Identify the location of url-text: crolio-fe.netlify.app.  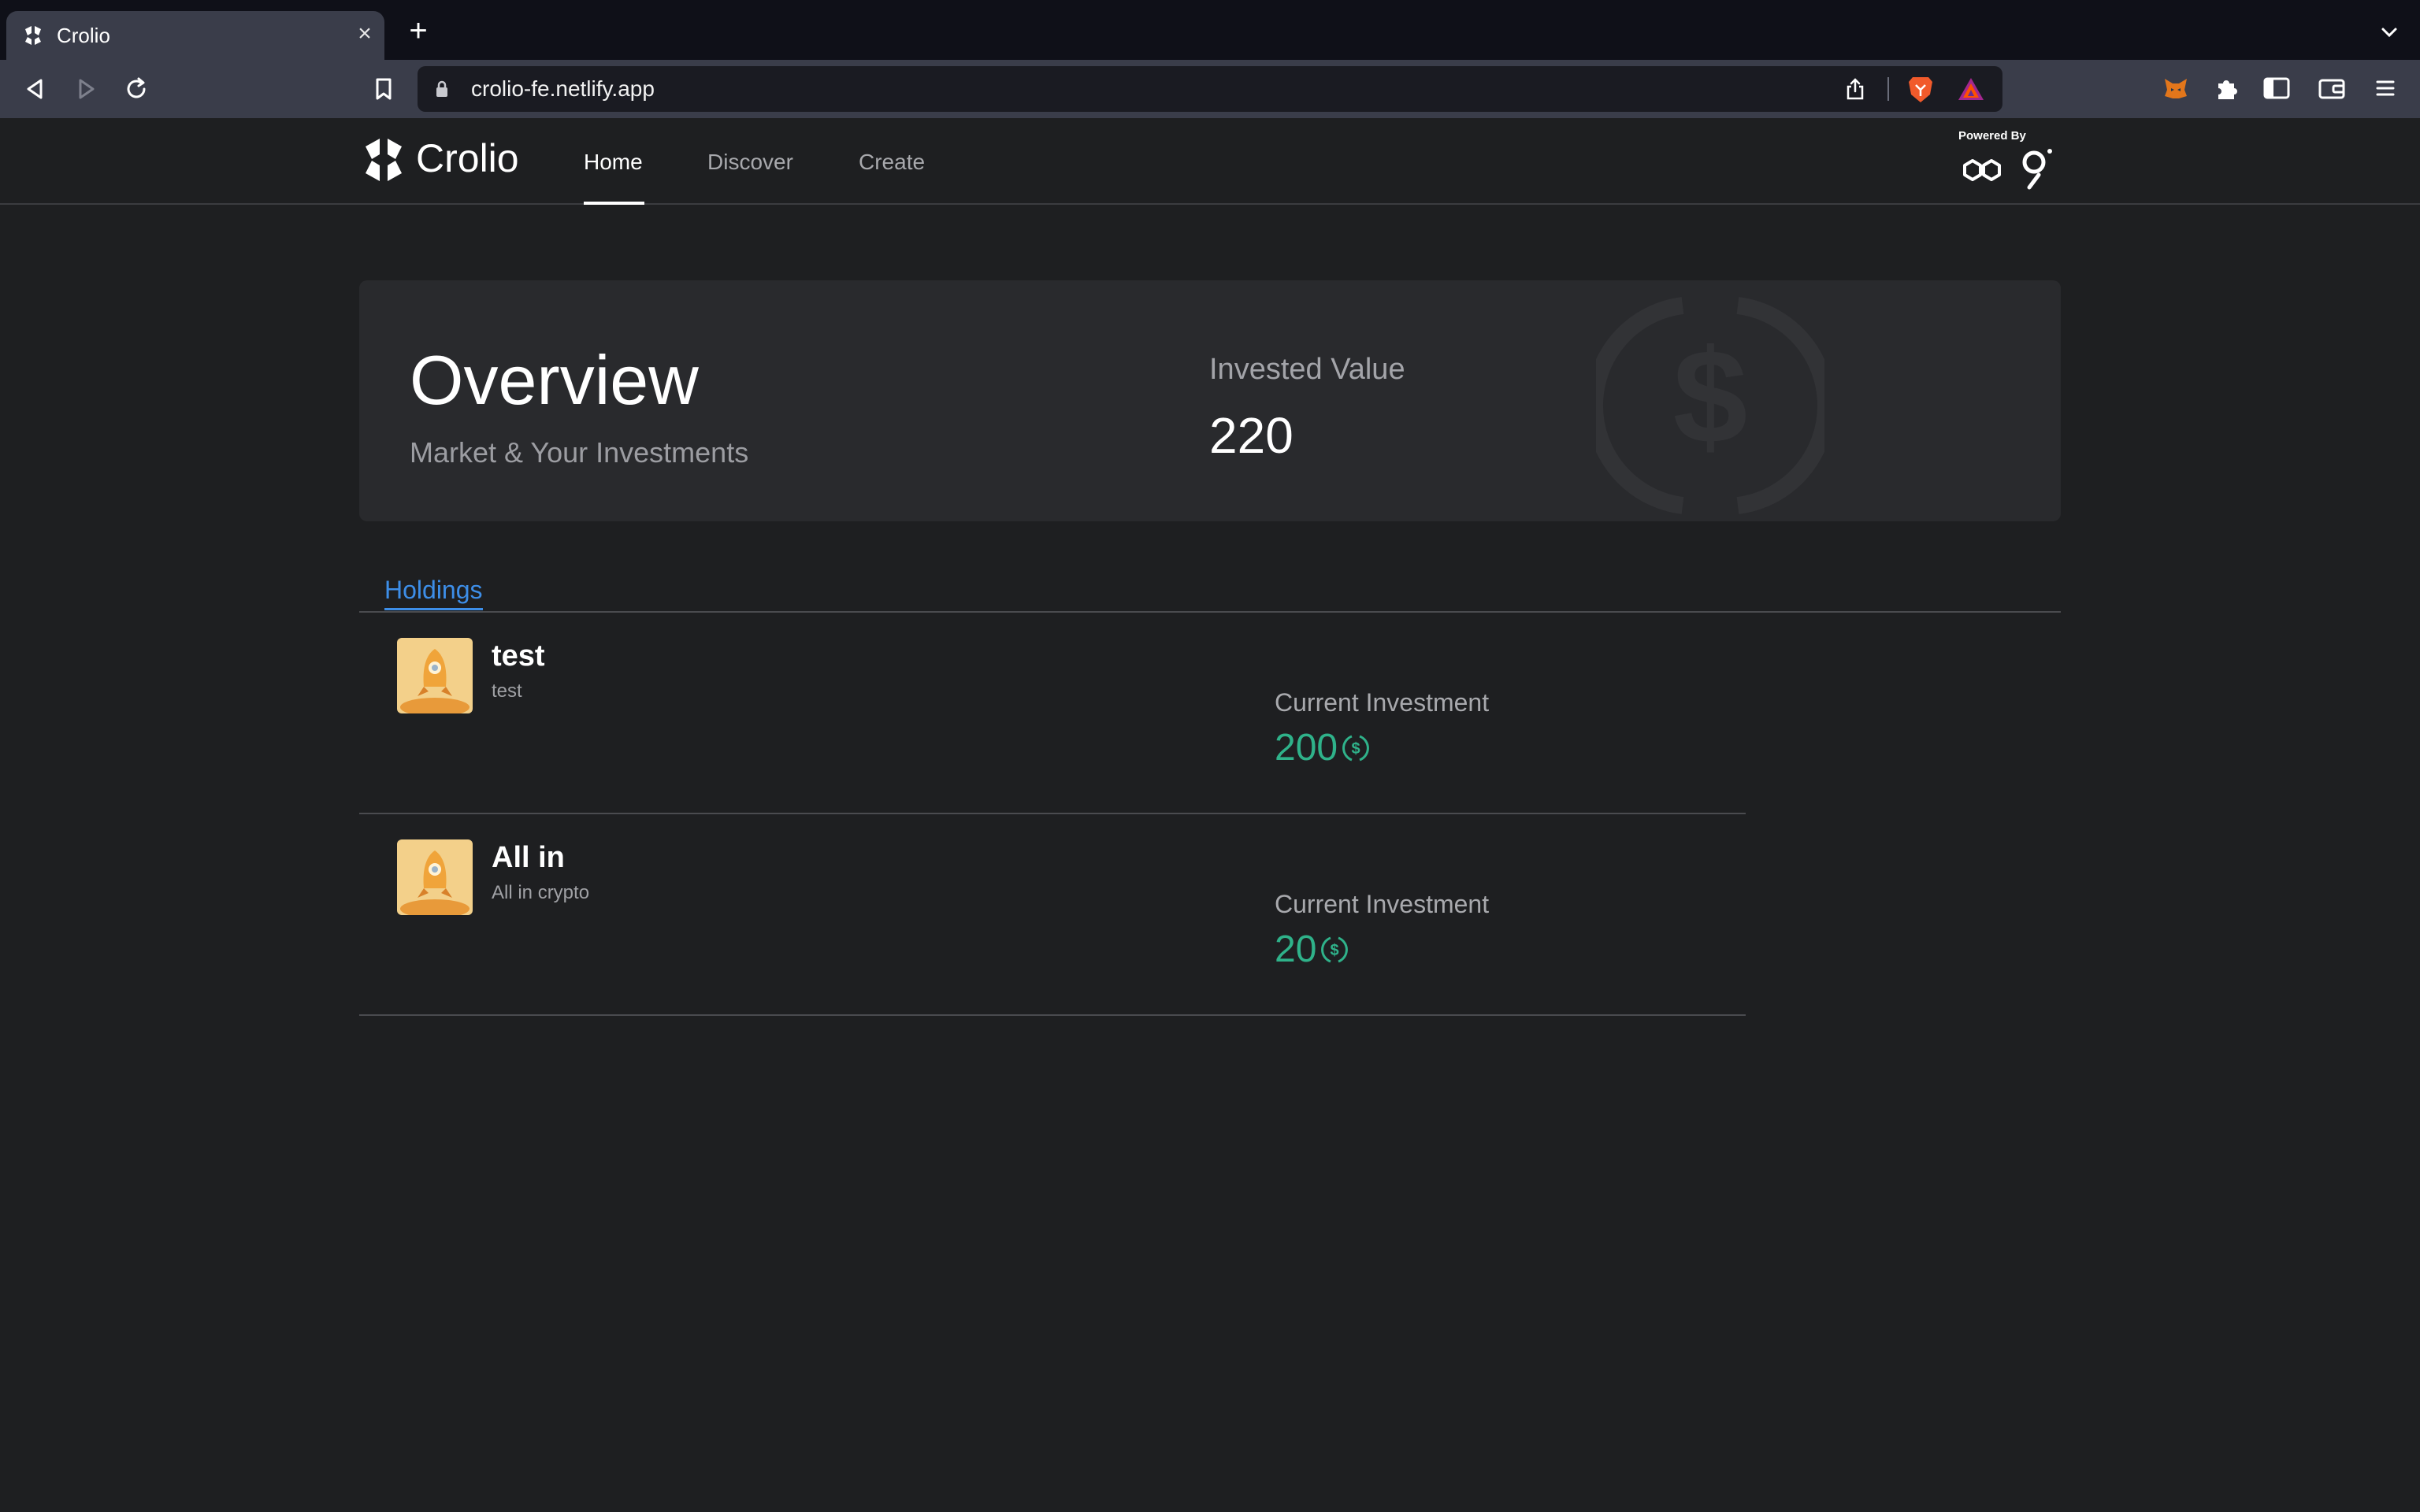
(563, 89).